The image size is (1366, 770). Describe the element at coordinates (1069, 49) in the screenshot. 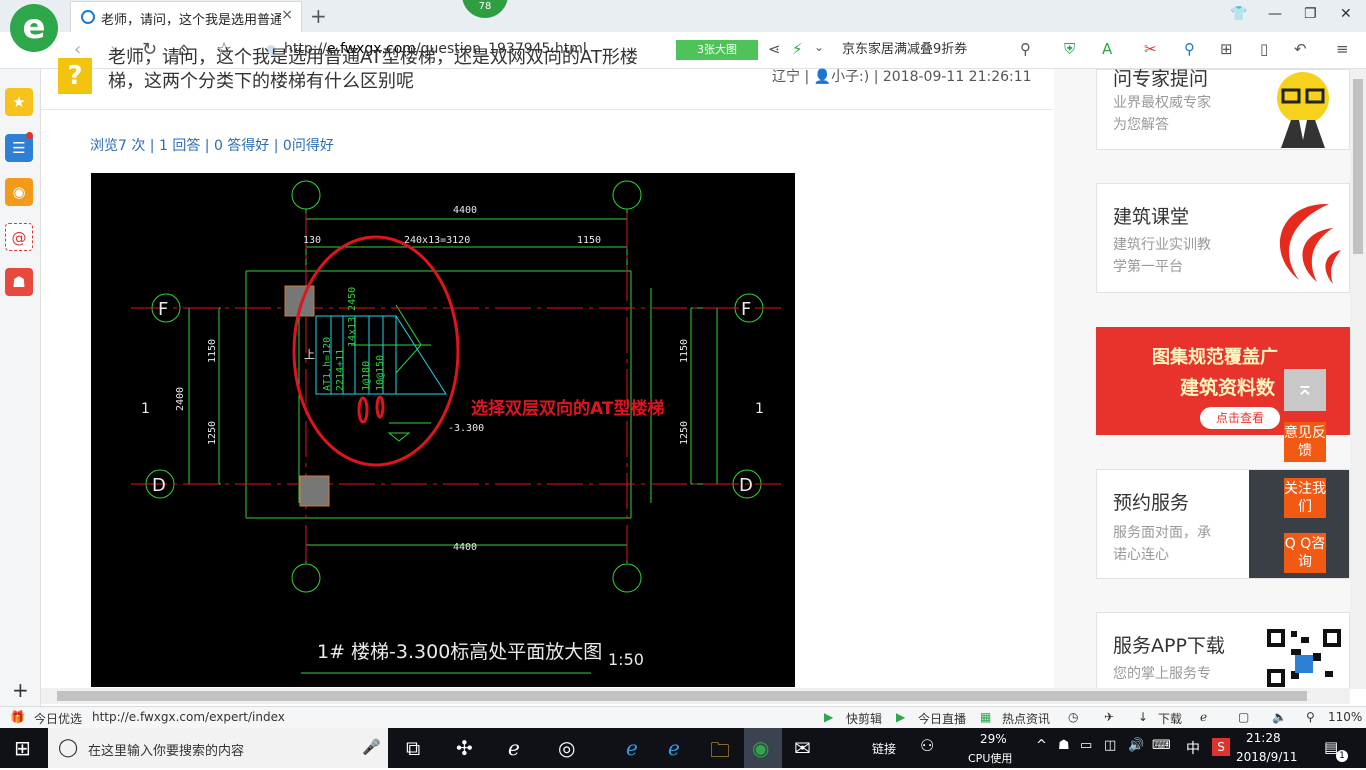

I see `shield-icon: ⛨` at that location.